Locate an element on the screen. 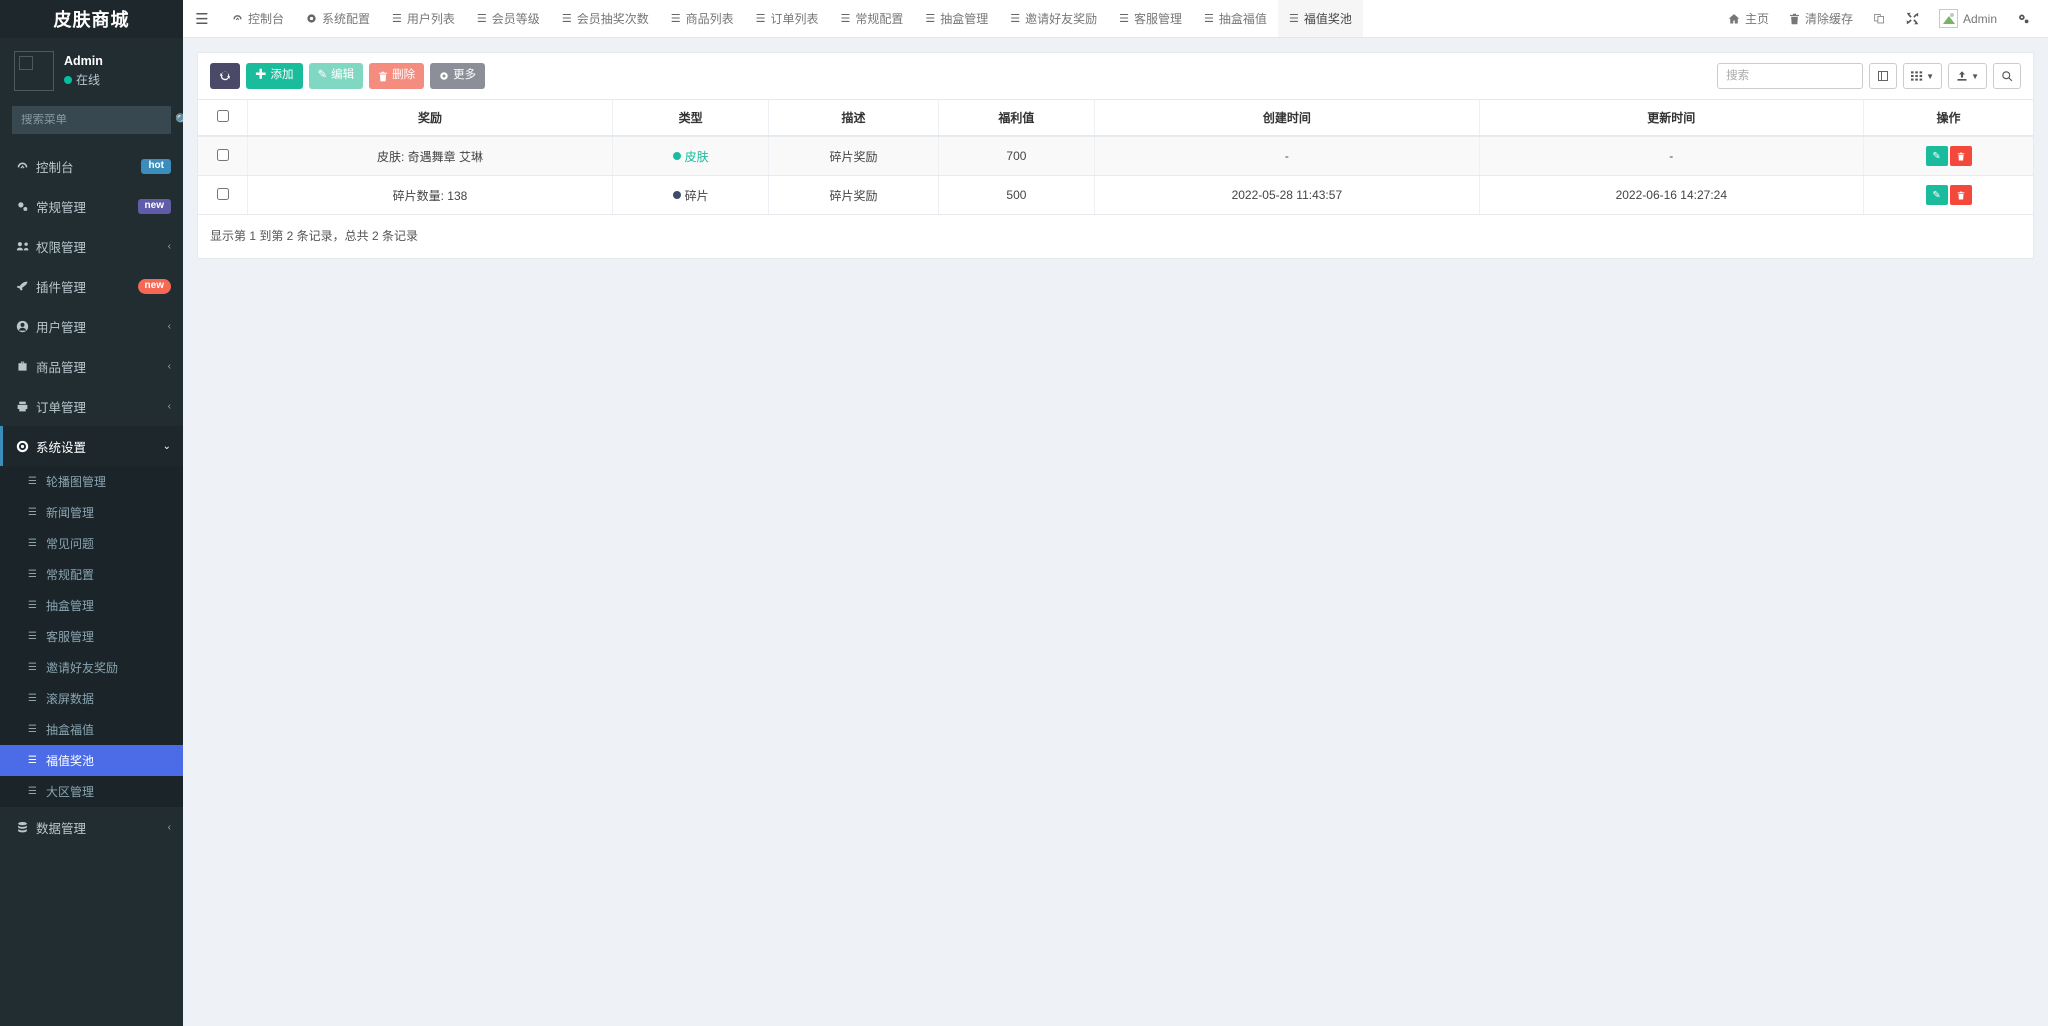 This screenshot has height=1026, width=2048. sidebar-subitem-label: 常见问题 is located at coordinates (70, 544).